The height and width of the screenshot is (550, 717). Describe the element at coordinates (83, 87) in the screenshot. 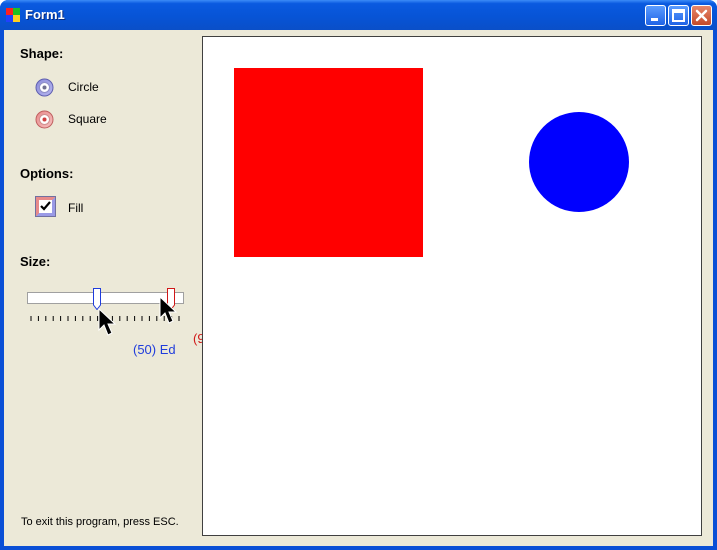

I see `circle-label: Circle` at that location.